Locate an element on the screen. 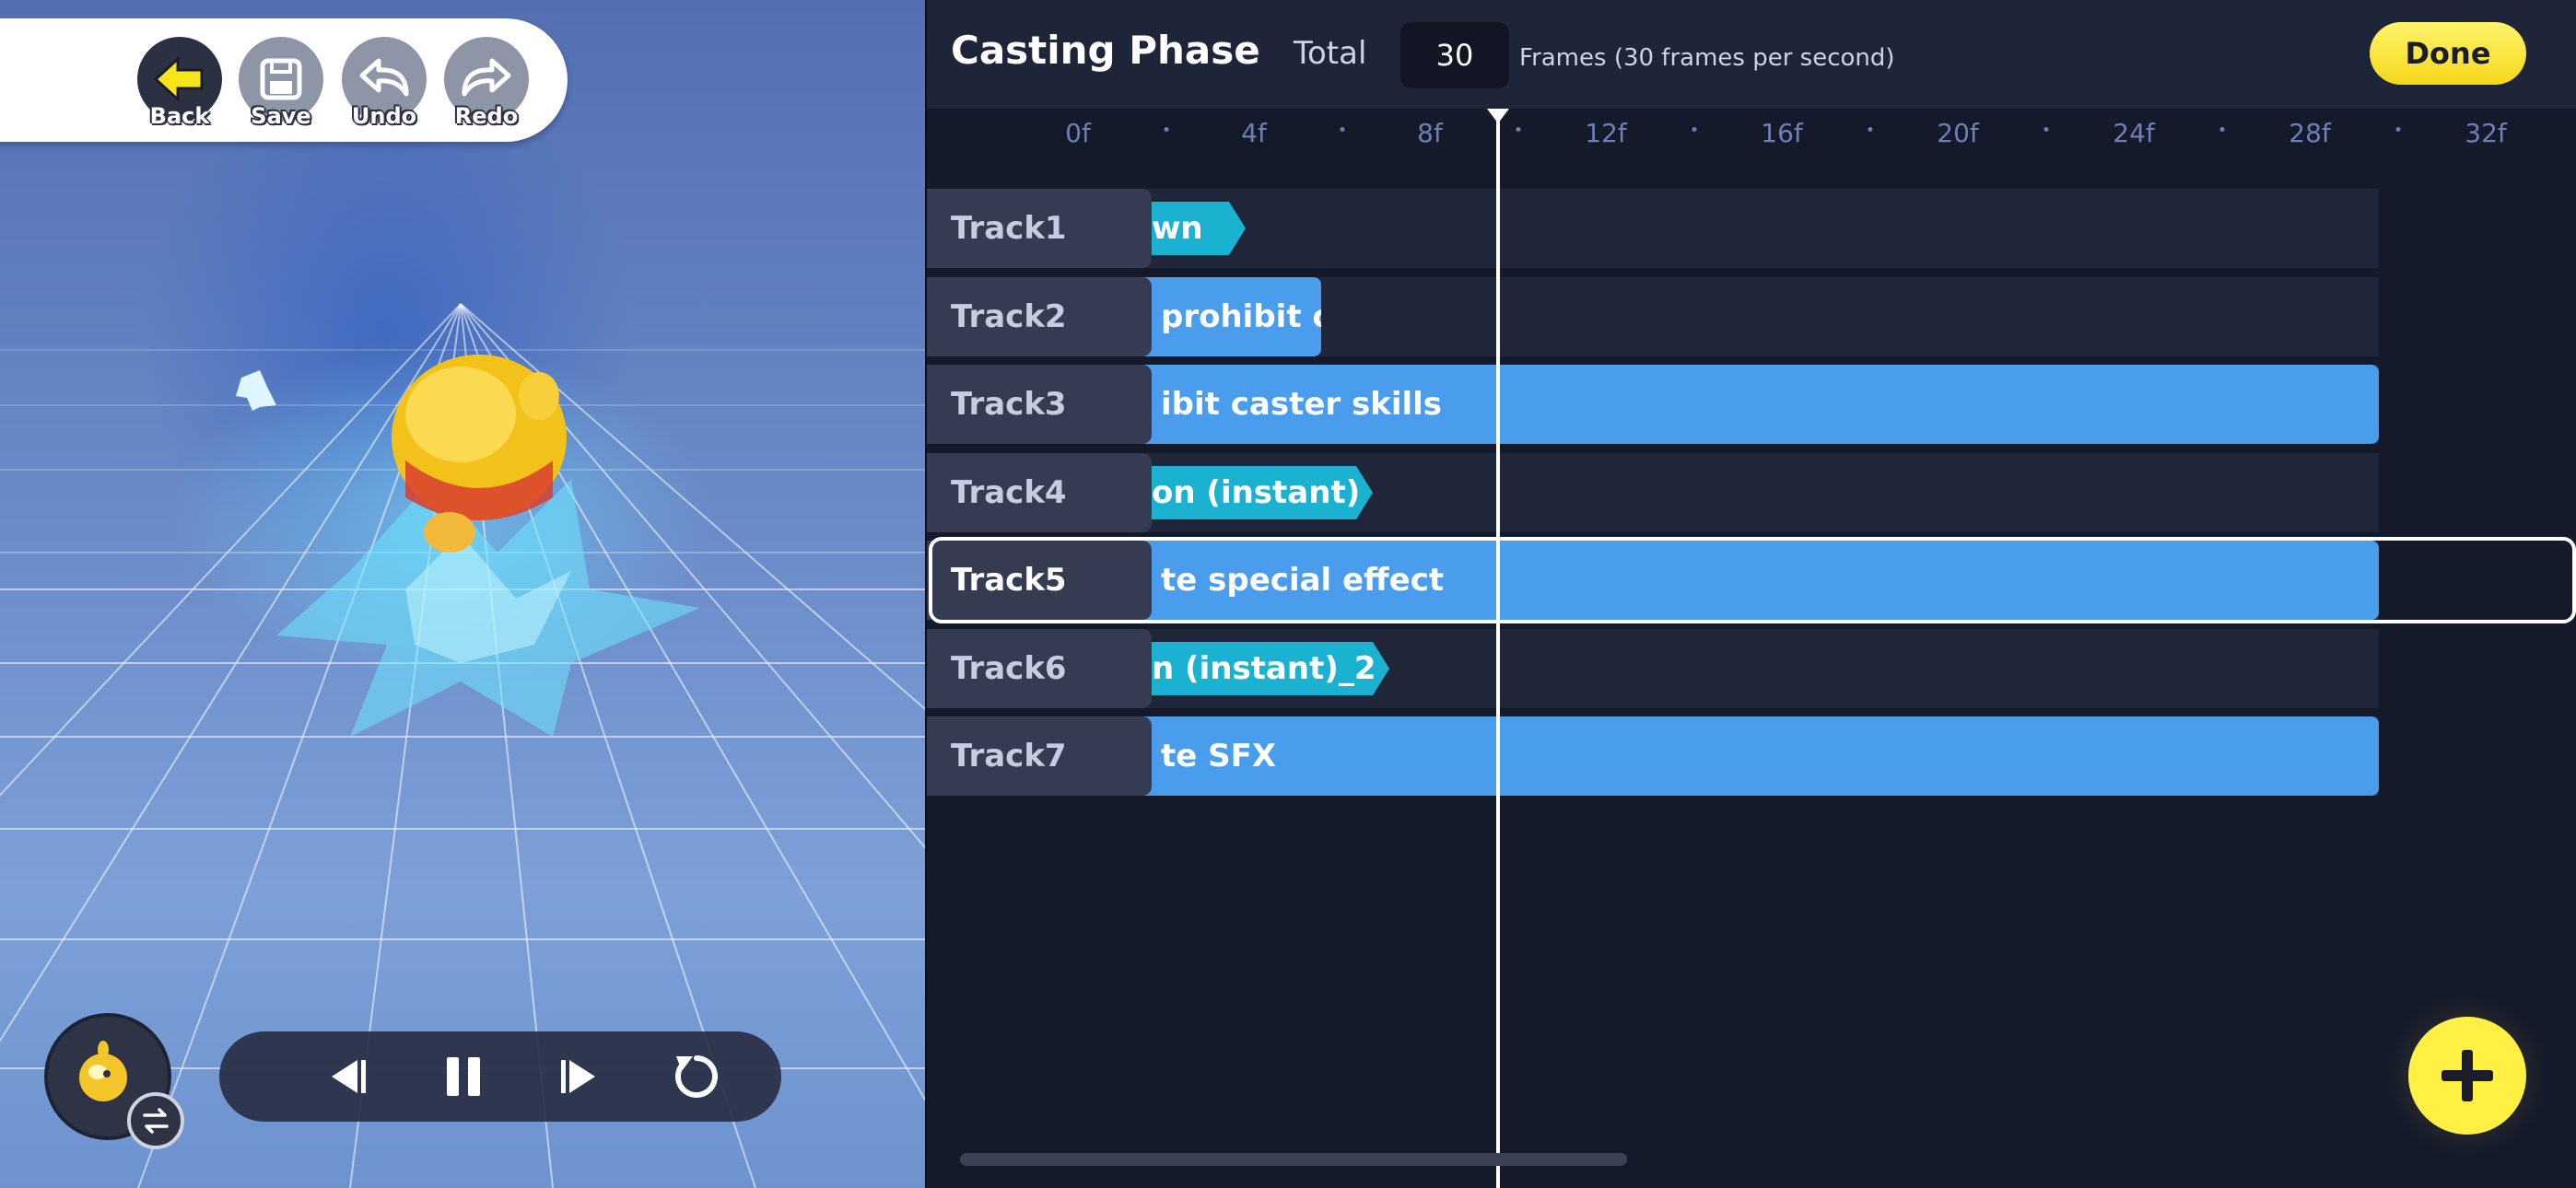 The image size is (2576, 1188). track-label-7: Track7 is located at coordinates (1039, 756).